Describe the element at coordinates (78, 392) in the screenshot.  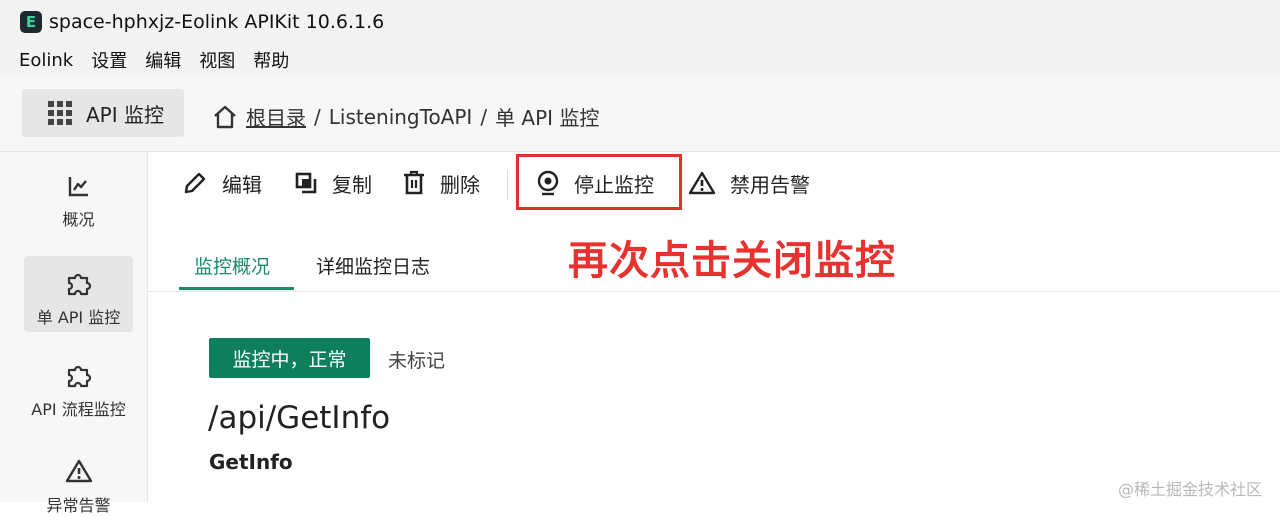
I see `sidebar-item-api-flow-monitor: API 流程监控` at that location.